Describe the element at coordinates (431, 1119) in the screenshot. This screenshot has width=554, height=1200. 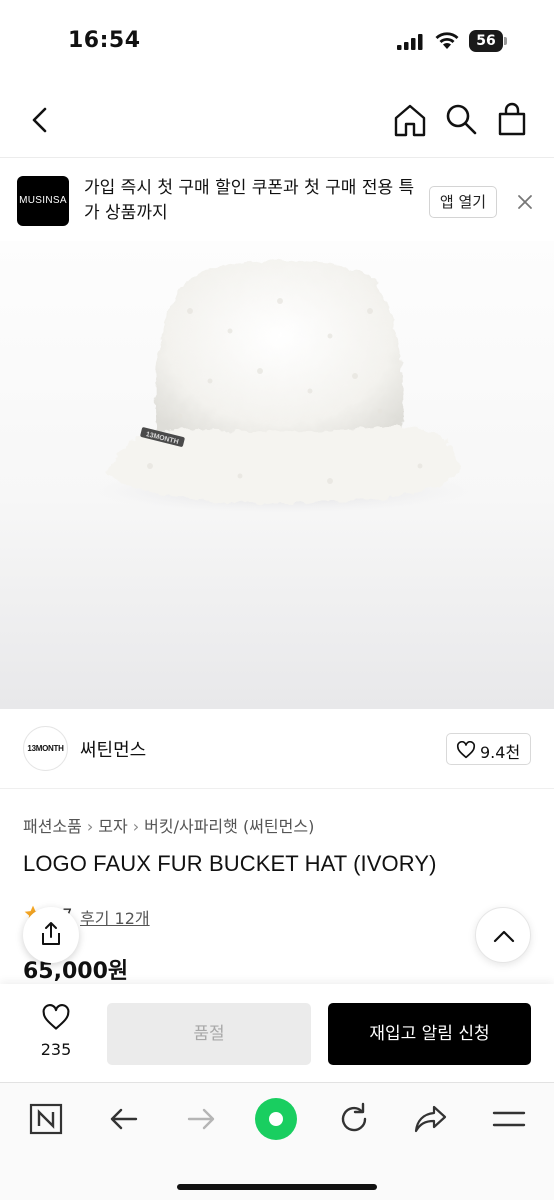
I see `share-arrow-icon` at that location.